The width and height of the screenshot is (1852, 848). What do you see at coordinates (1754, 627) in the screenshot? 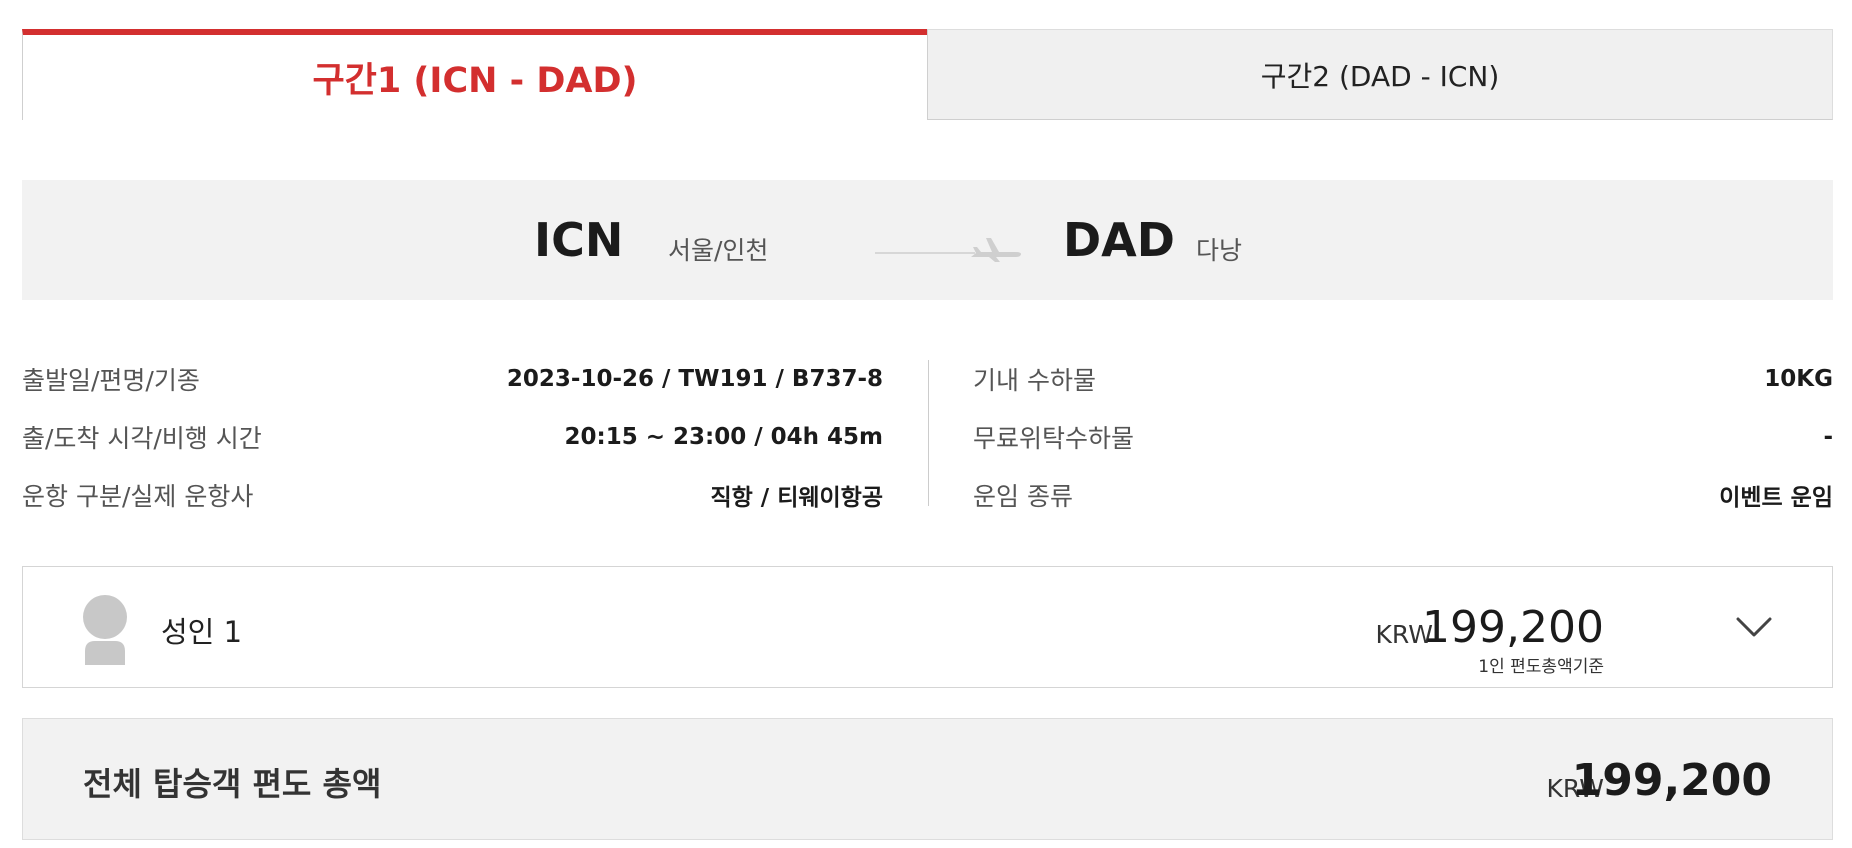
I see `chevron-down-icon` at bounding box center [1754, 627].